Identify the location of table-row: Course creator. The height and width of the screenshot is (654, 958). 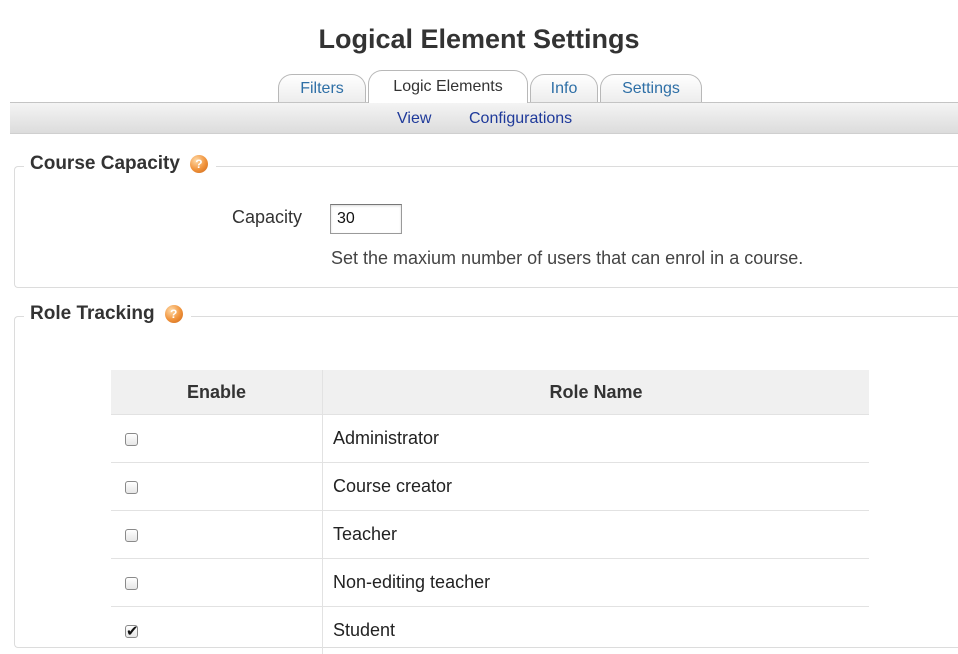
(490, 487).